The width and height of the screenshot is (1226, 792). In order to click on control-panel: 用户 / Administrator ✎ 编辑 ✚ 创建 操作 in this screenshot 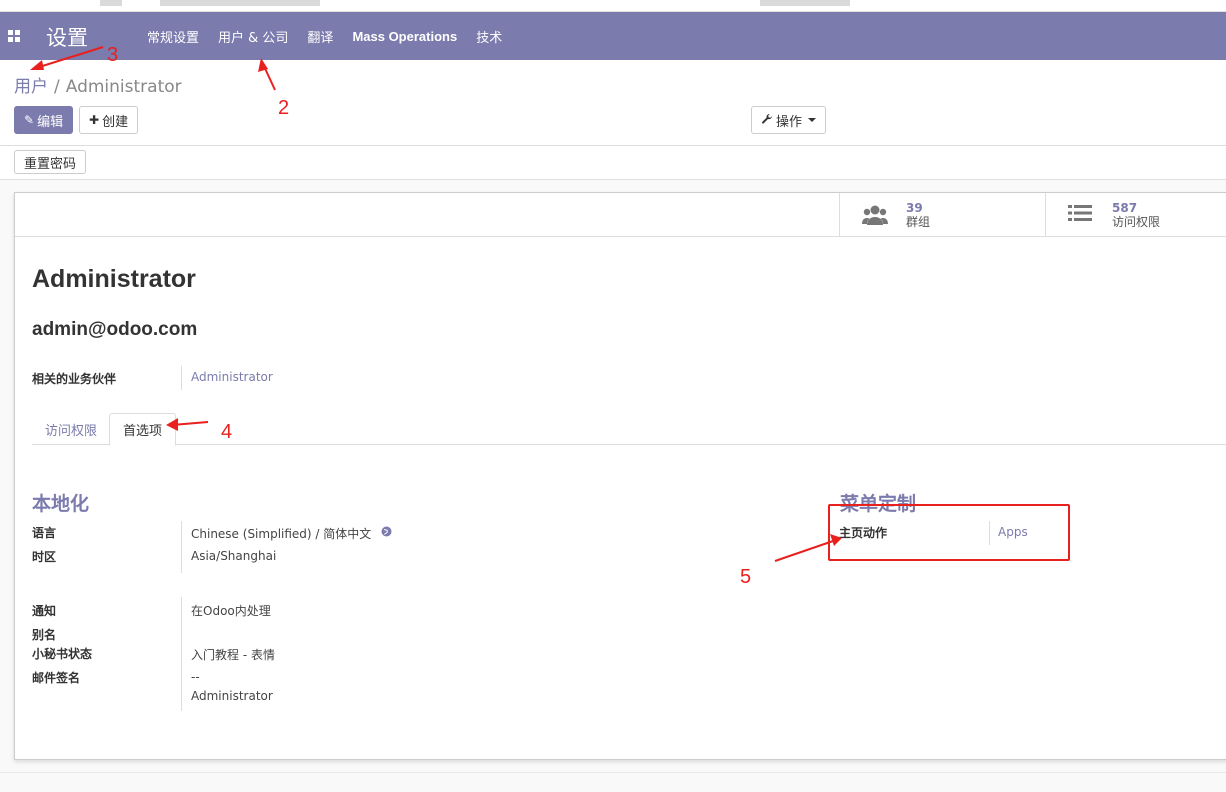, I will do `click(613, 103)`.